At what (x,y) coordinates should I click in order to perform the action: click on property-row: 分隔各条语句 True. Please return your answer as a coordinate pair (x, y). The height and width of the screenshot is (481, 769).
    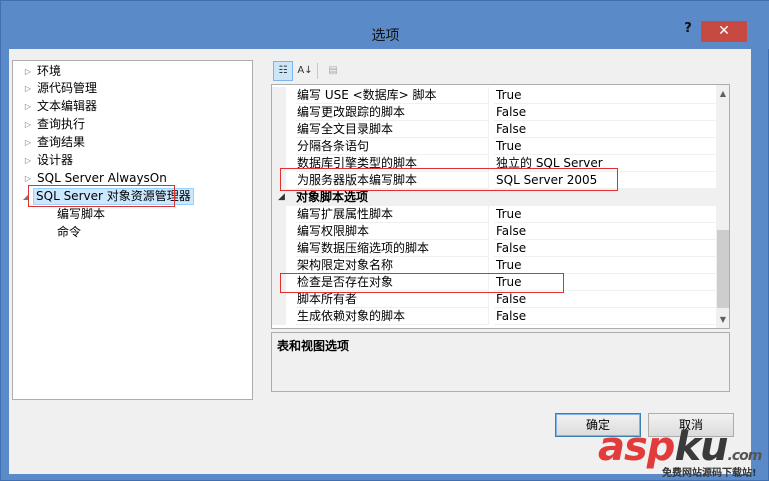
    Looking at the image, I should click on (494, 146).